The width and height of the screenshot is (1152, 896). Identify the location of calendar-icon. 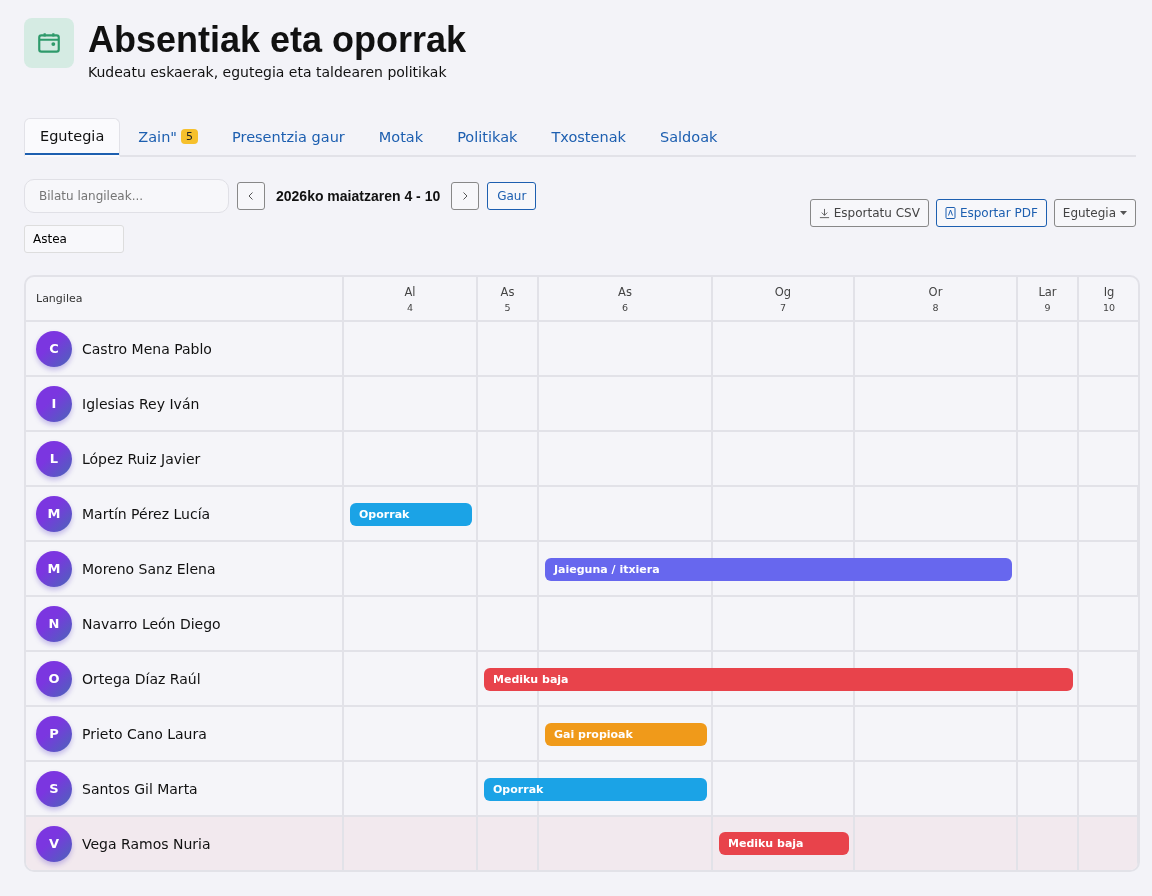
(49, 43).